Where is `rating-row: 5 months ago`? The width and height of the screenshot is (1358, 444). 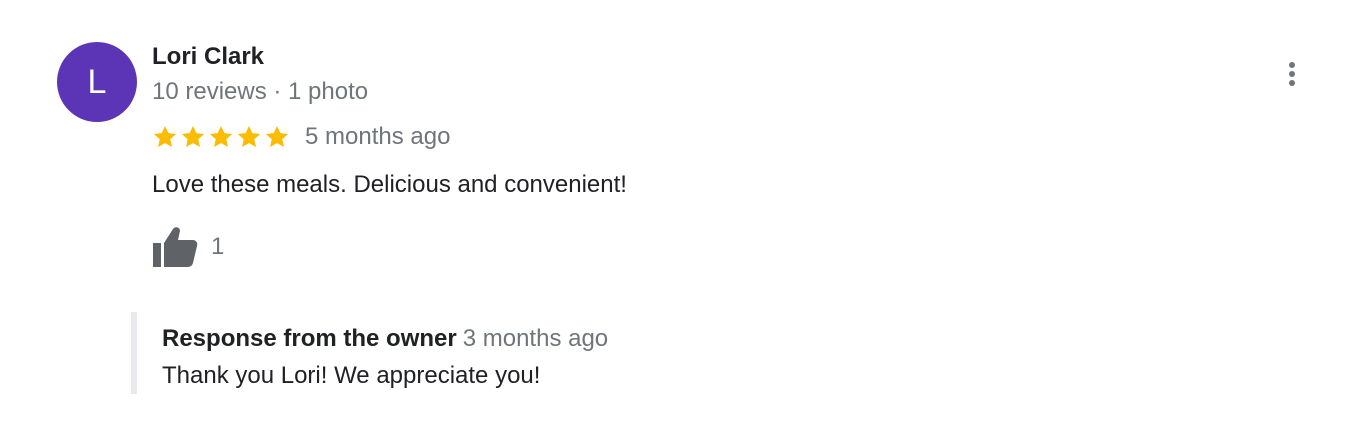
rating-row: 5 months ago is located at coordinates (301, 137).